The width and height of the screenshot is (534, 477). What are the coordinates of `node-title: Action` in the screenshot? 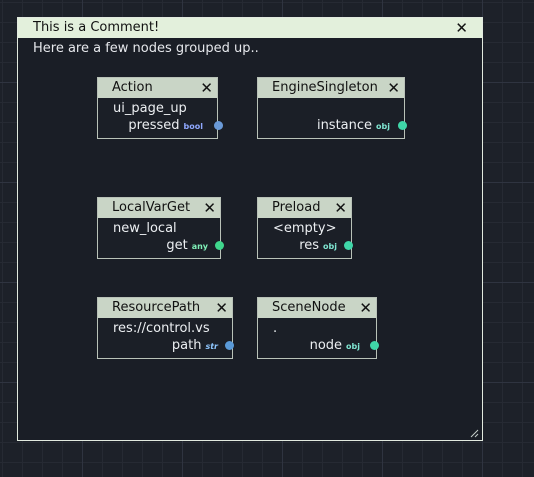 It's located at (132, 87).